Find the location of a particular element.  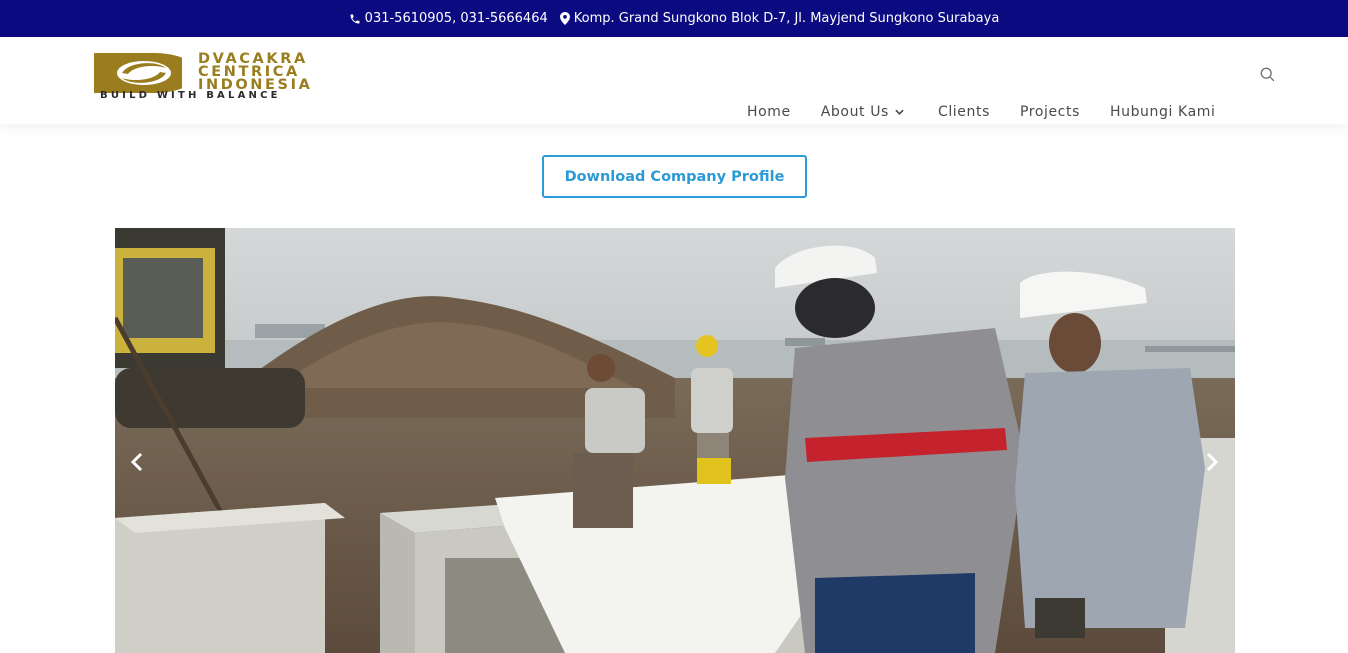

chevron-right-icon is located at coordinates (1212, 462).